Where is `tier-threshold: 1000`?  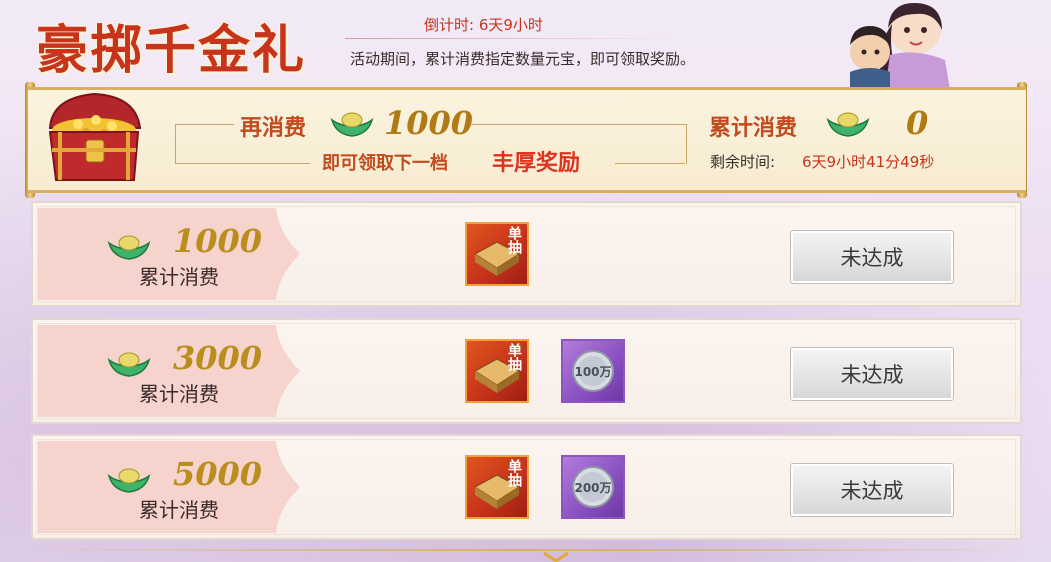
tier-threshold: 1000 is located at coordinates (218, 241).